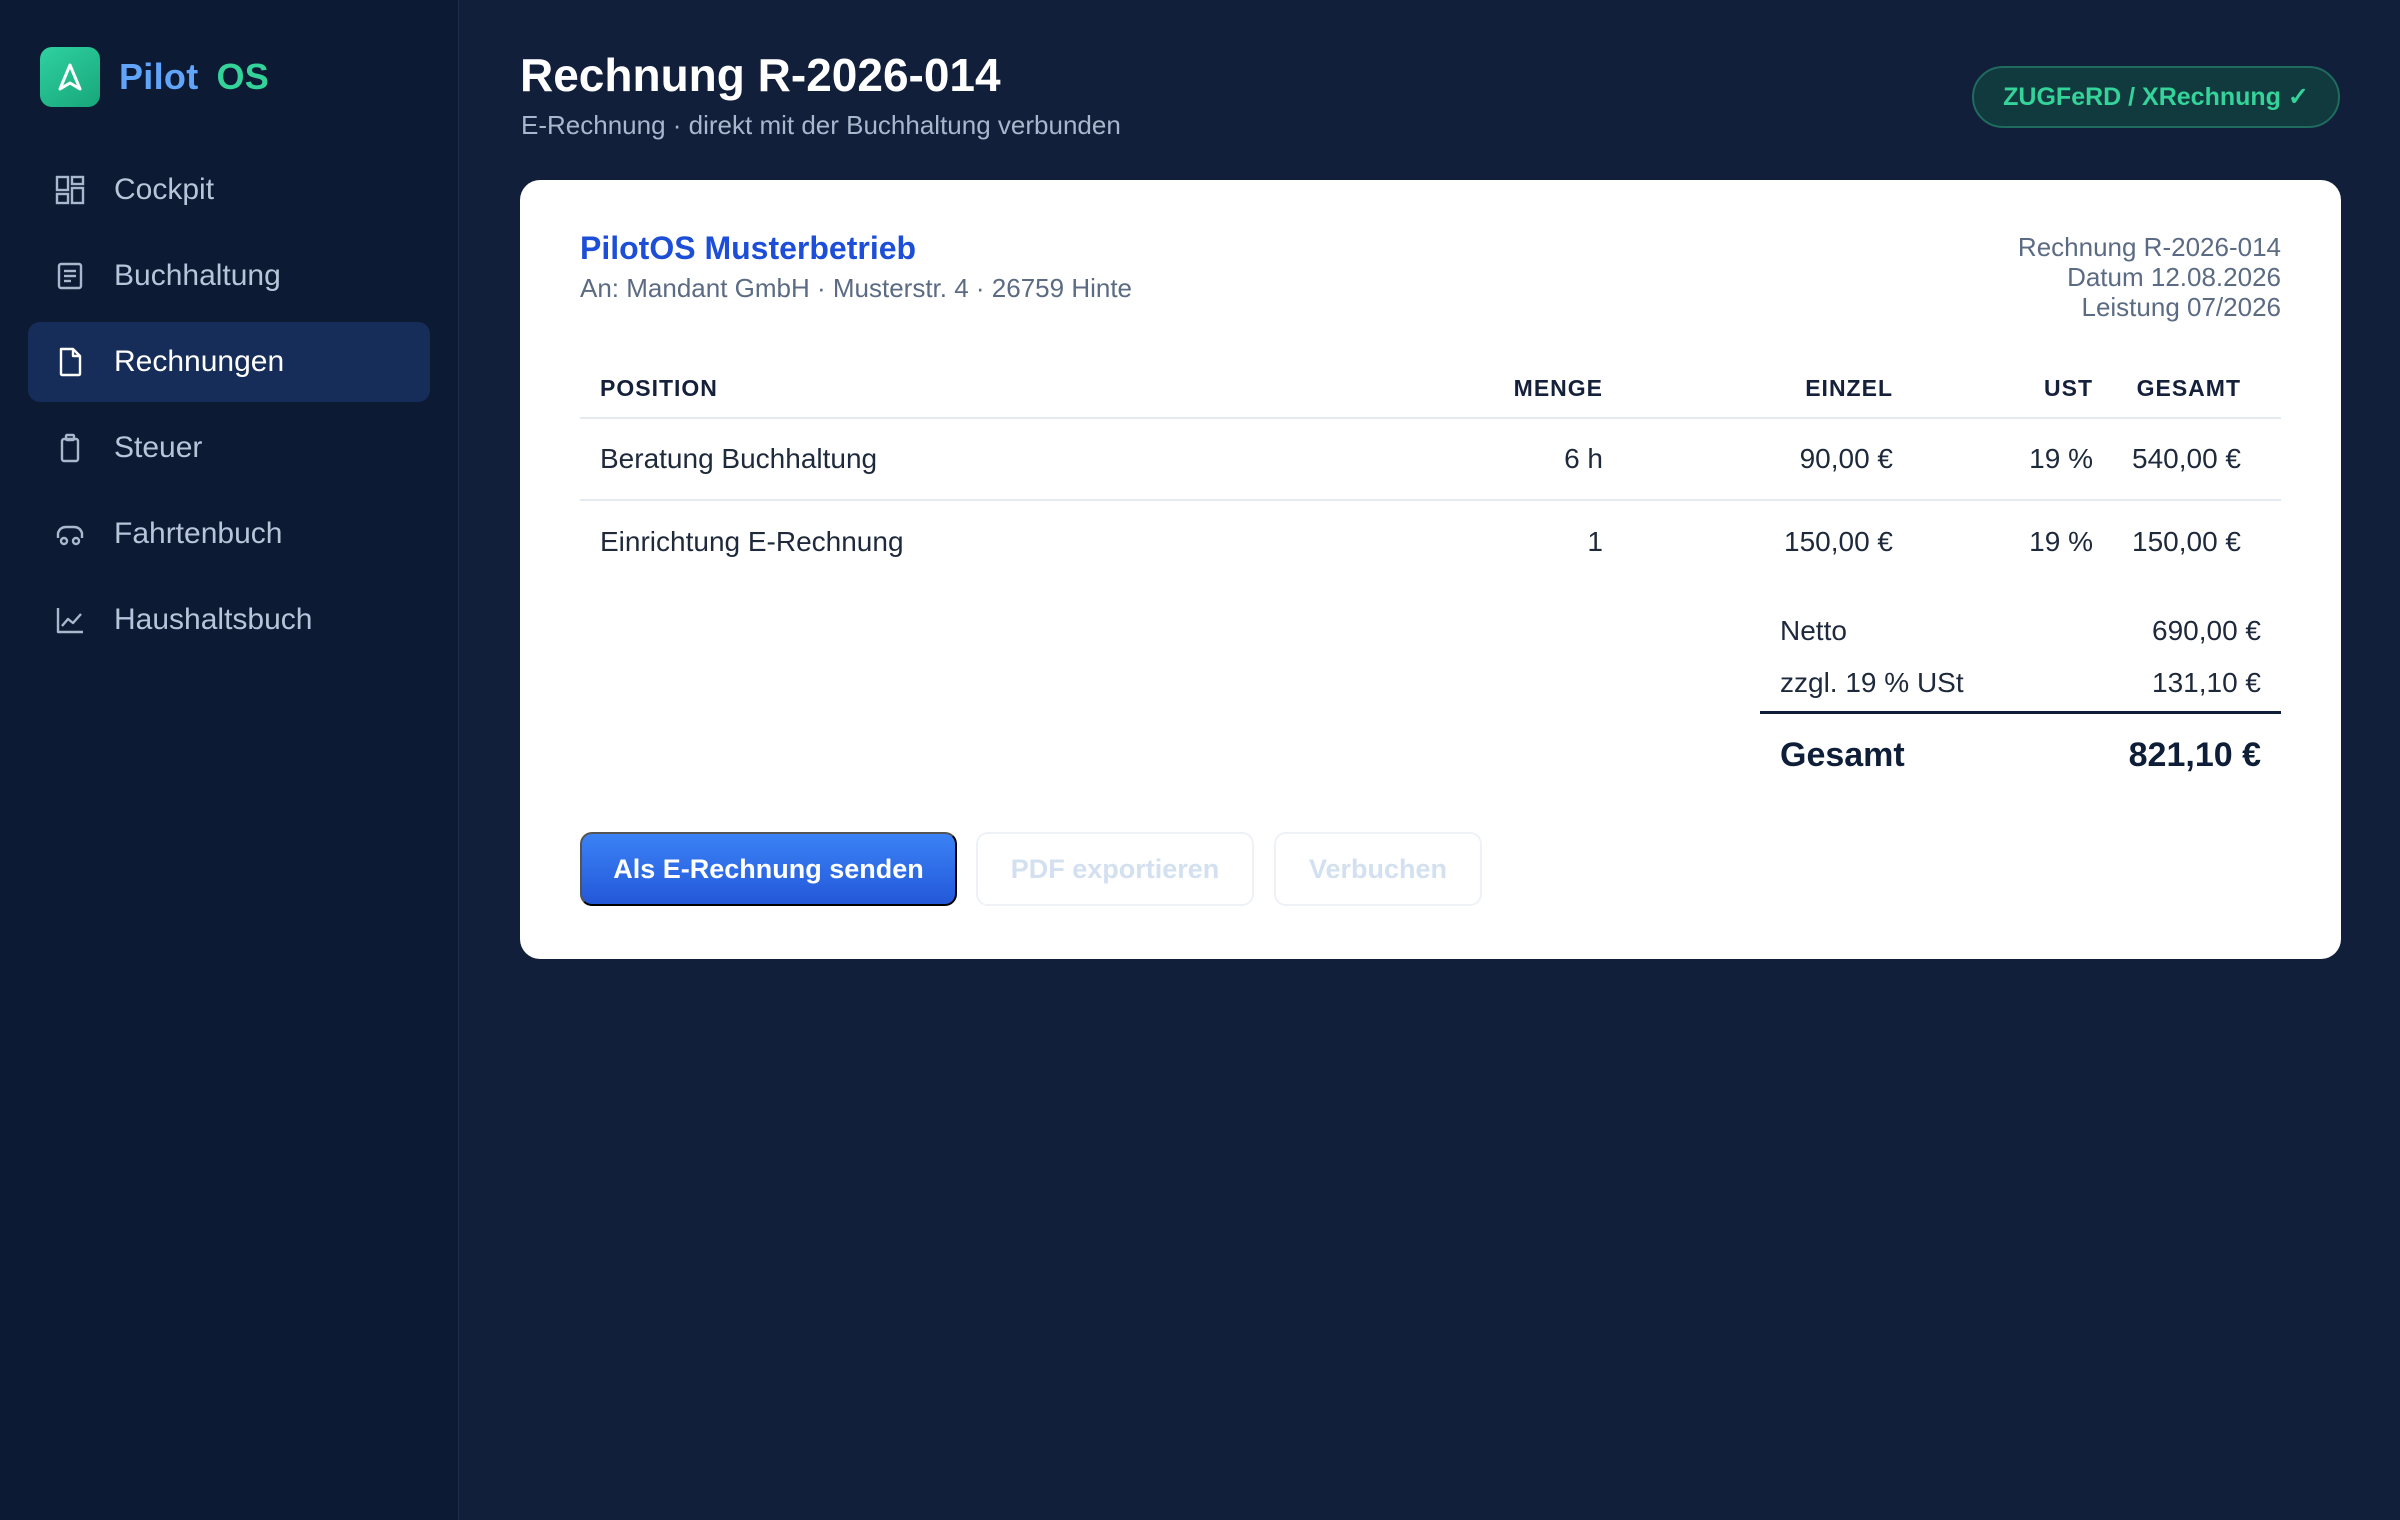 This screenshot has width=2400, height=1520. I want to click on invoice-date: Datum 12.08.2026, so click(2174, 277).